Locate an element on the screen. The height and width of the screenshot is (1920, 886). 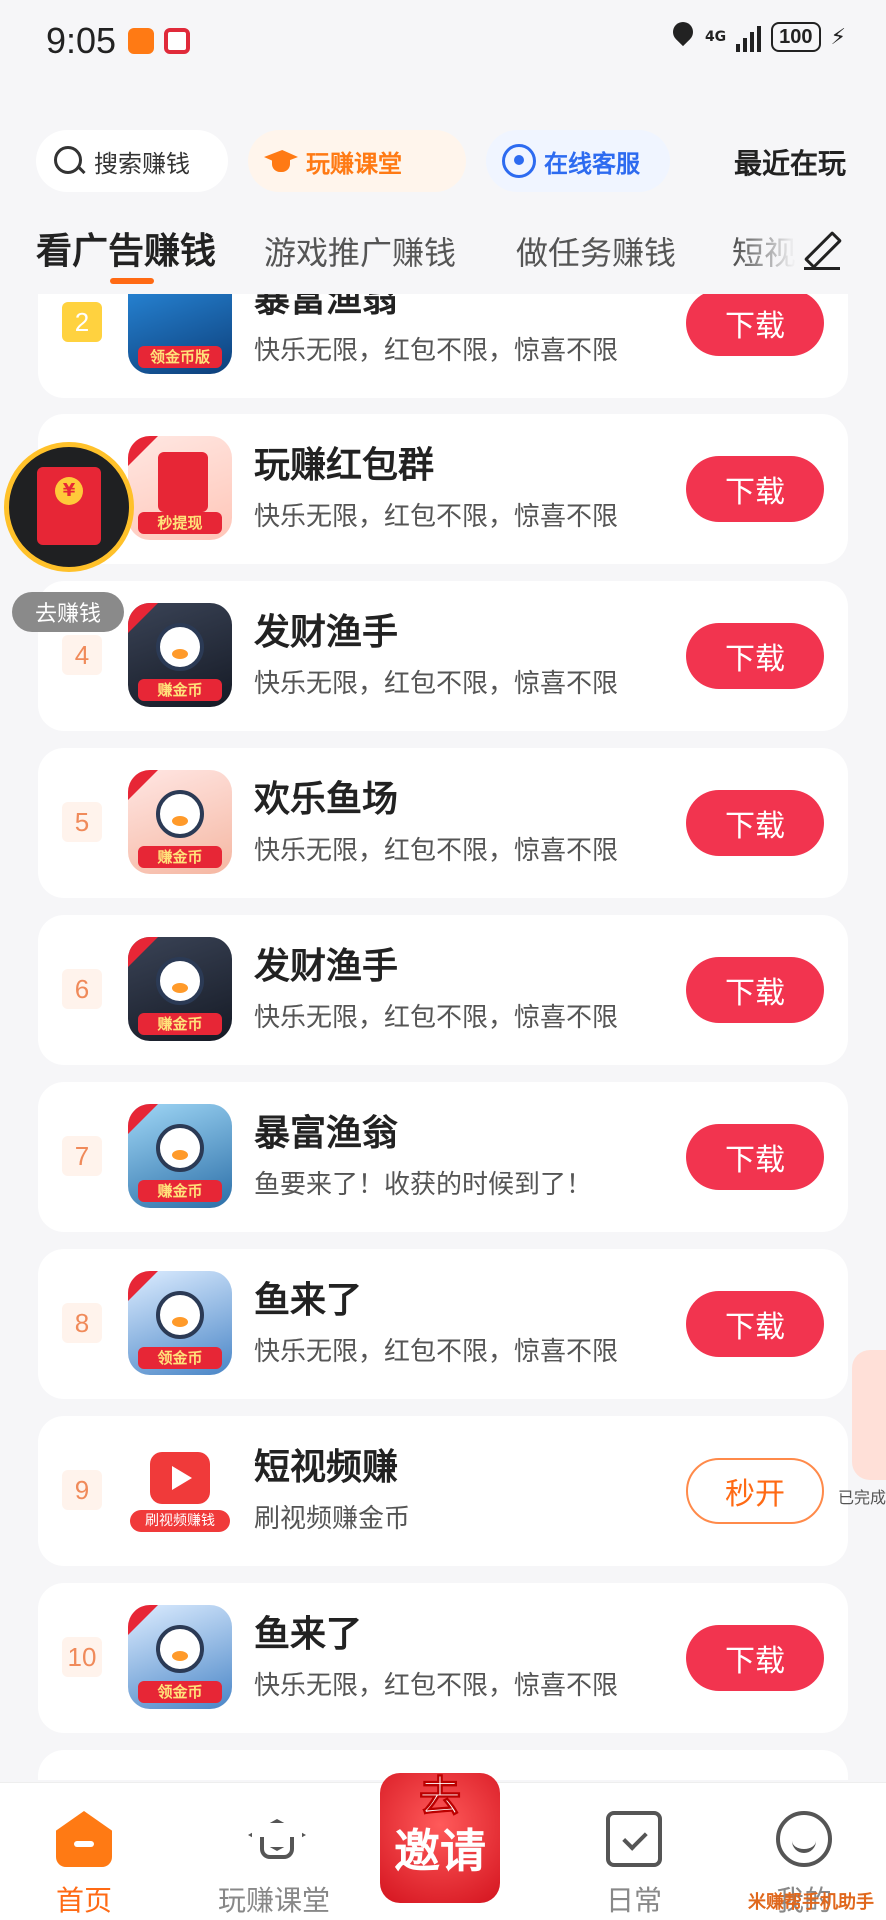
customer-service-button: 在线客服 is located at coordinates (578, 161).